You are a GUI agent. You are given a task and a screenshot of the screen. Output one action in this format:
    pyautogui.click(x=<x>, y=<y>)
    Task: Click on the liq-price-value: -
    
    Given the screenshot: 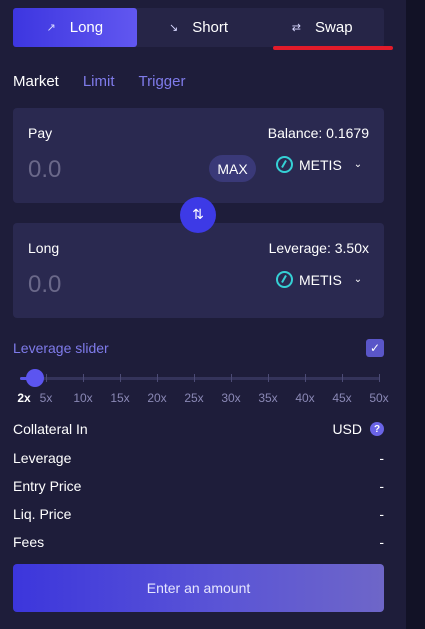 What is the action you would take?
    pyautogui.click(x=381, y=514)
    